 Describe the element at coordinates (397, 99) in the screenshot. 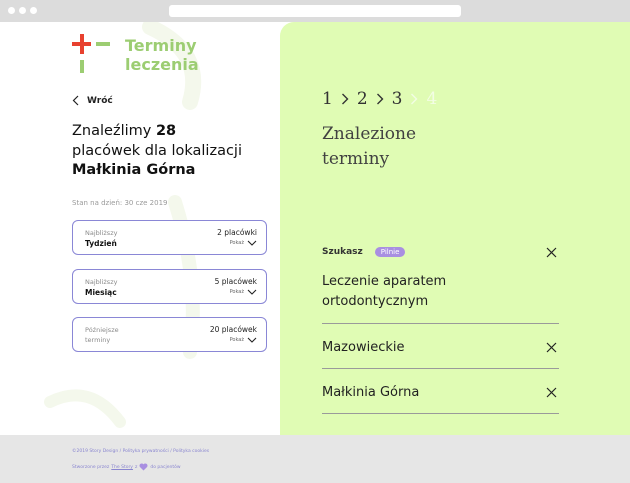

I see `step-3: 3` at that location.